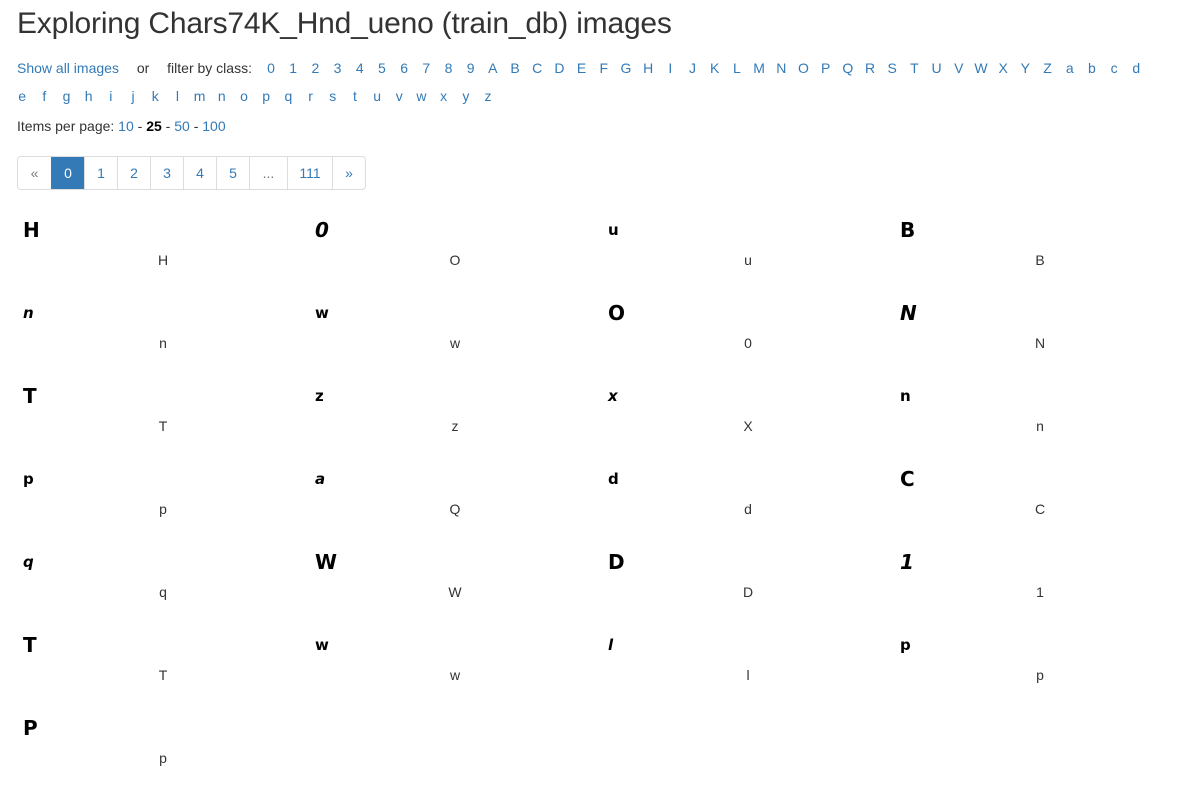 Image resolution: width=1183 pixels, height=807 pixels. What do you see at coordinates (917, 479) in the screenshot?
I see `character-image: C` at bounding box center [917, 479].